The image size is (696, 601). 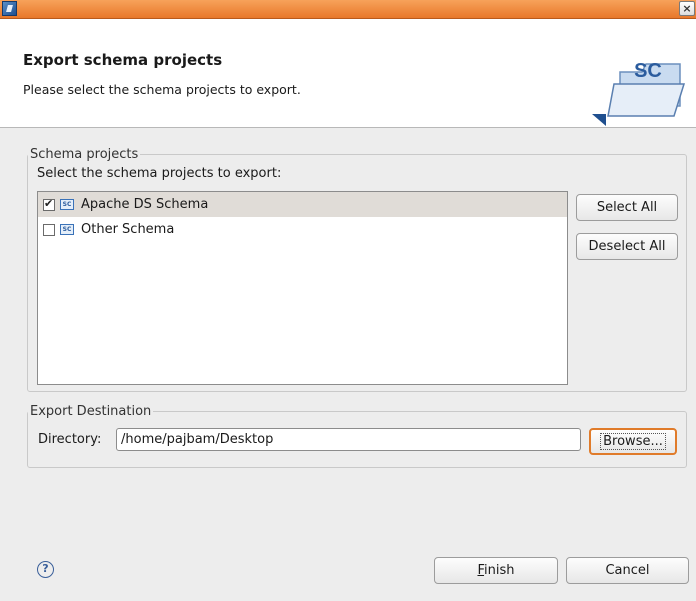 I want to click on window-titlebar: ×, so click(x=348, y=9).